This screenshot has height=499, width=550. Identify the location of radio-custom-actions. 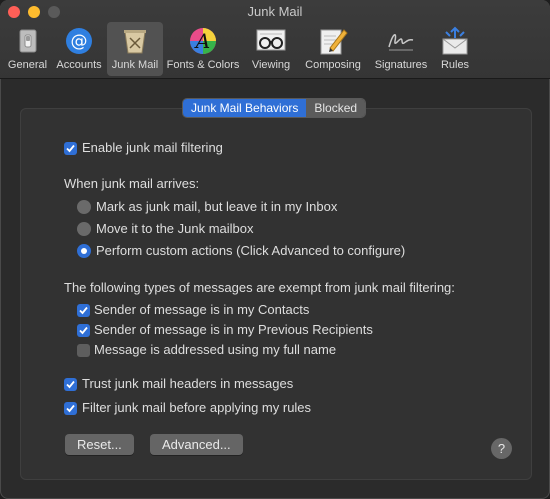
(84, 251).